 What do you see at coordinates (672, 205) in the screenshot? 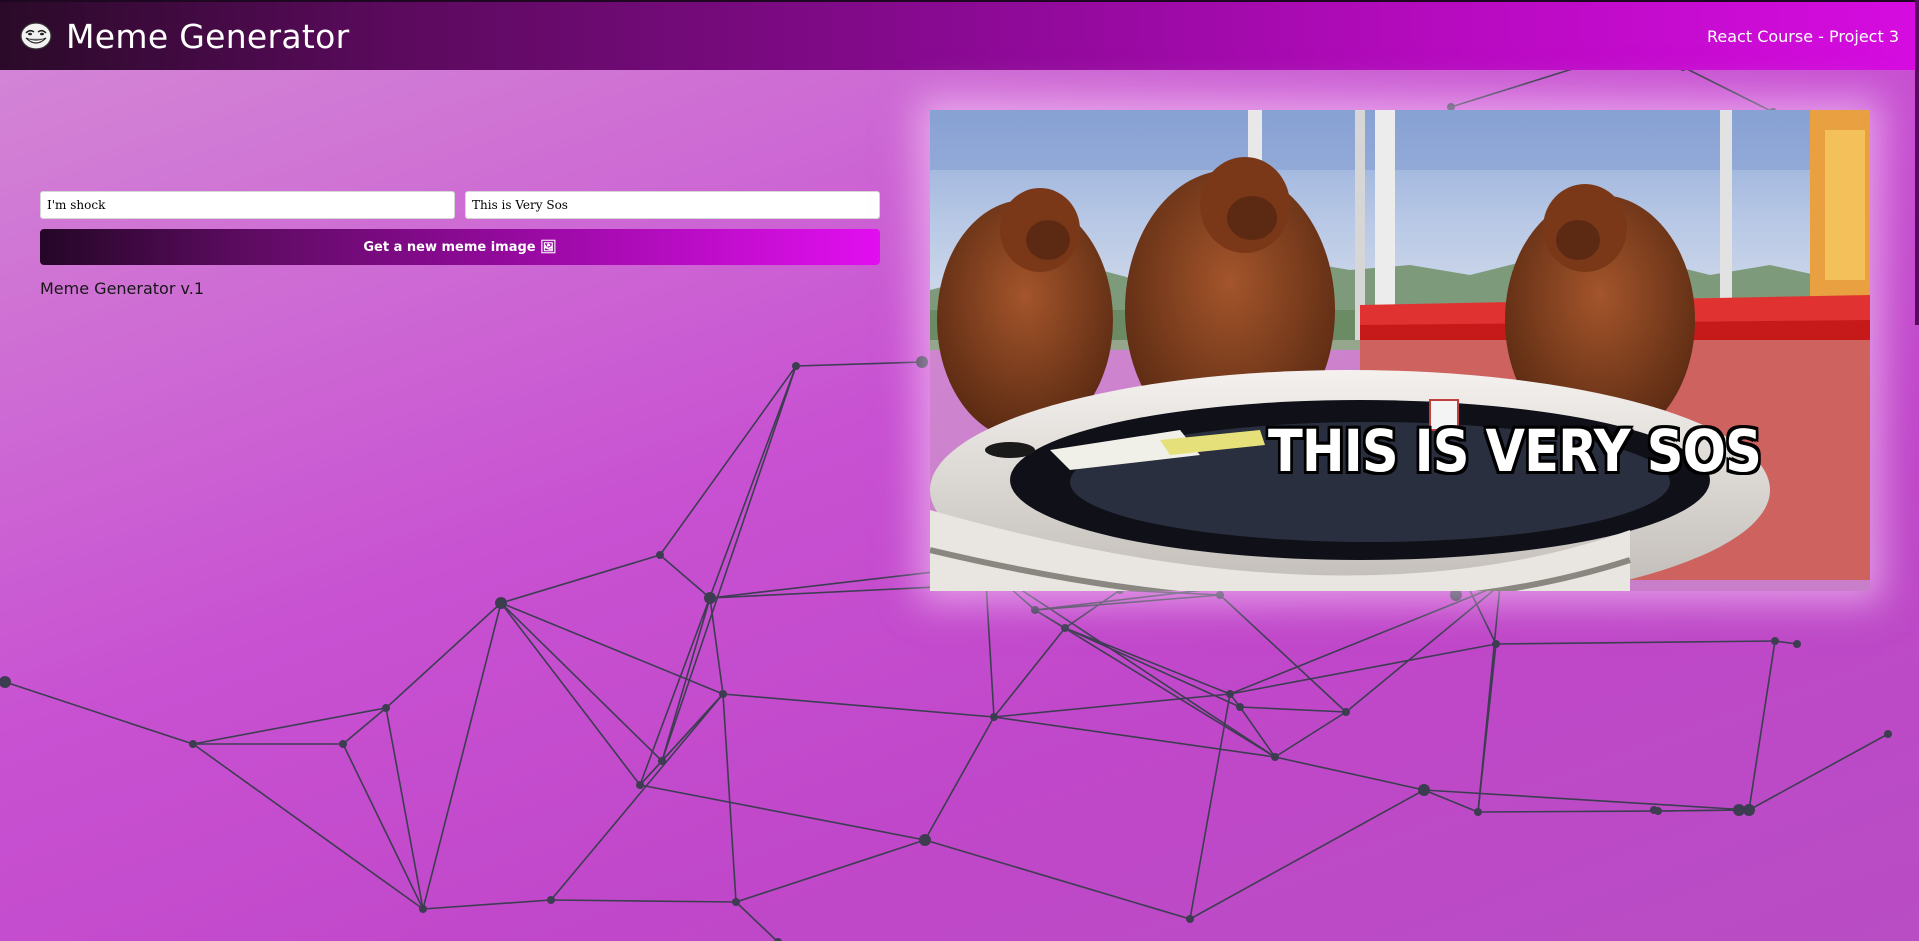
I see `bottom-text-input` at bounding box center [672, 205].